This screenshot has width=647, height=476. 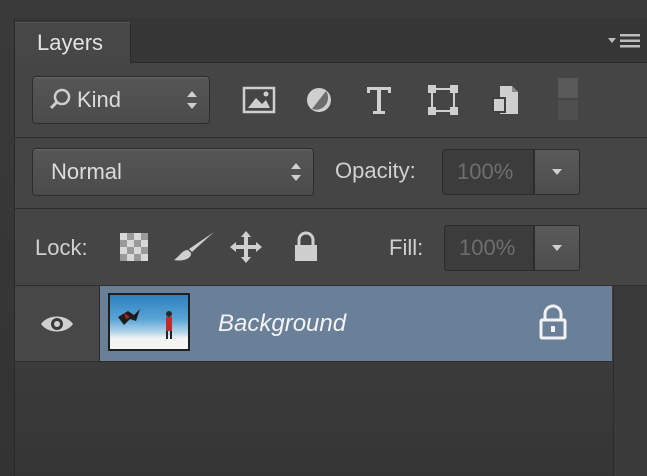 What do you see at coordinates (194, 247) in the screenshot?
I see `lock-image-pixels-icon` at bounding box center [194, 247].